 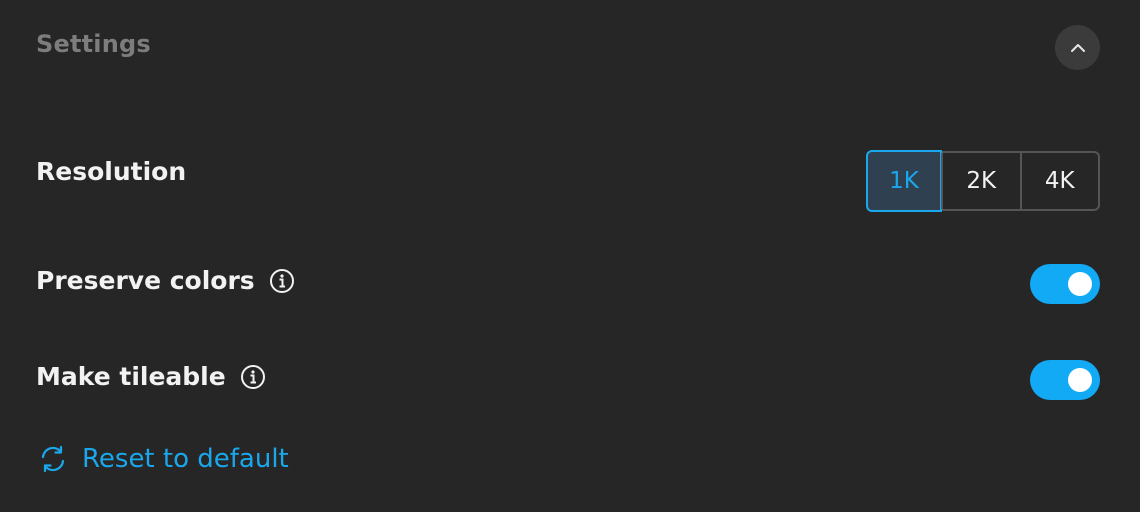 I want to click on reset-to-default-button: Reset to default, so click(x=163, y=459).